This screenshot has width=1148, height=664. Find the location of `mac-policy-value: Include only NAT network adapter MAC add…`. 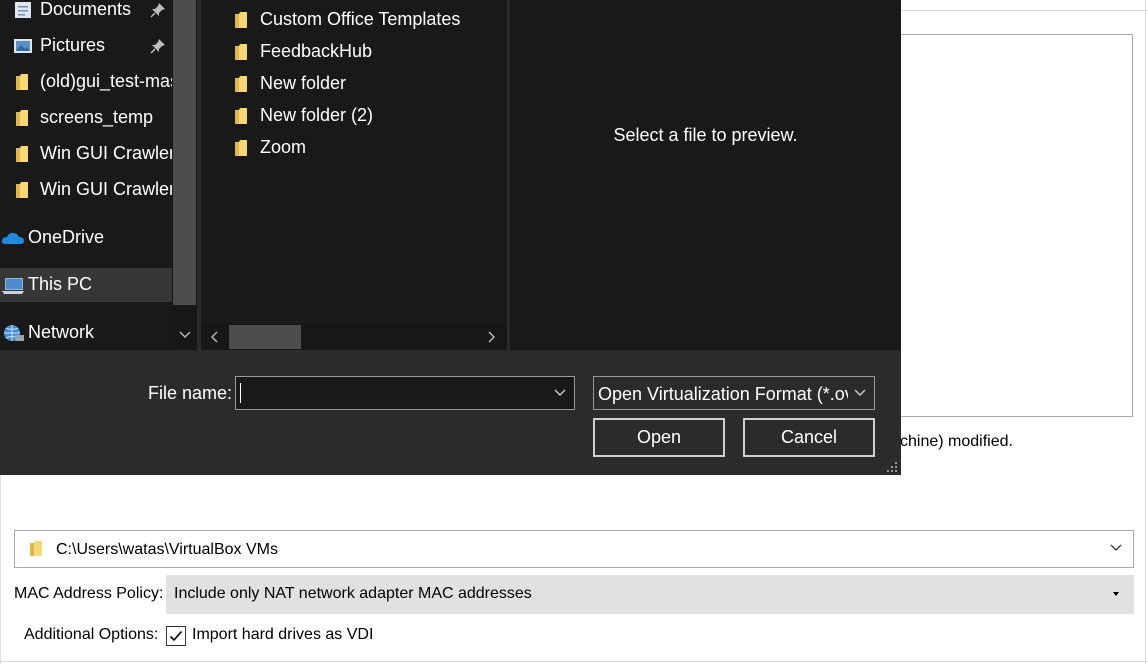

mac-policy-value: Include only NAT network adapter MAC add… is located at coordinates (353, 593).